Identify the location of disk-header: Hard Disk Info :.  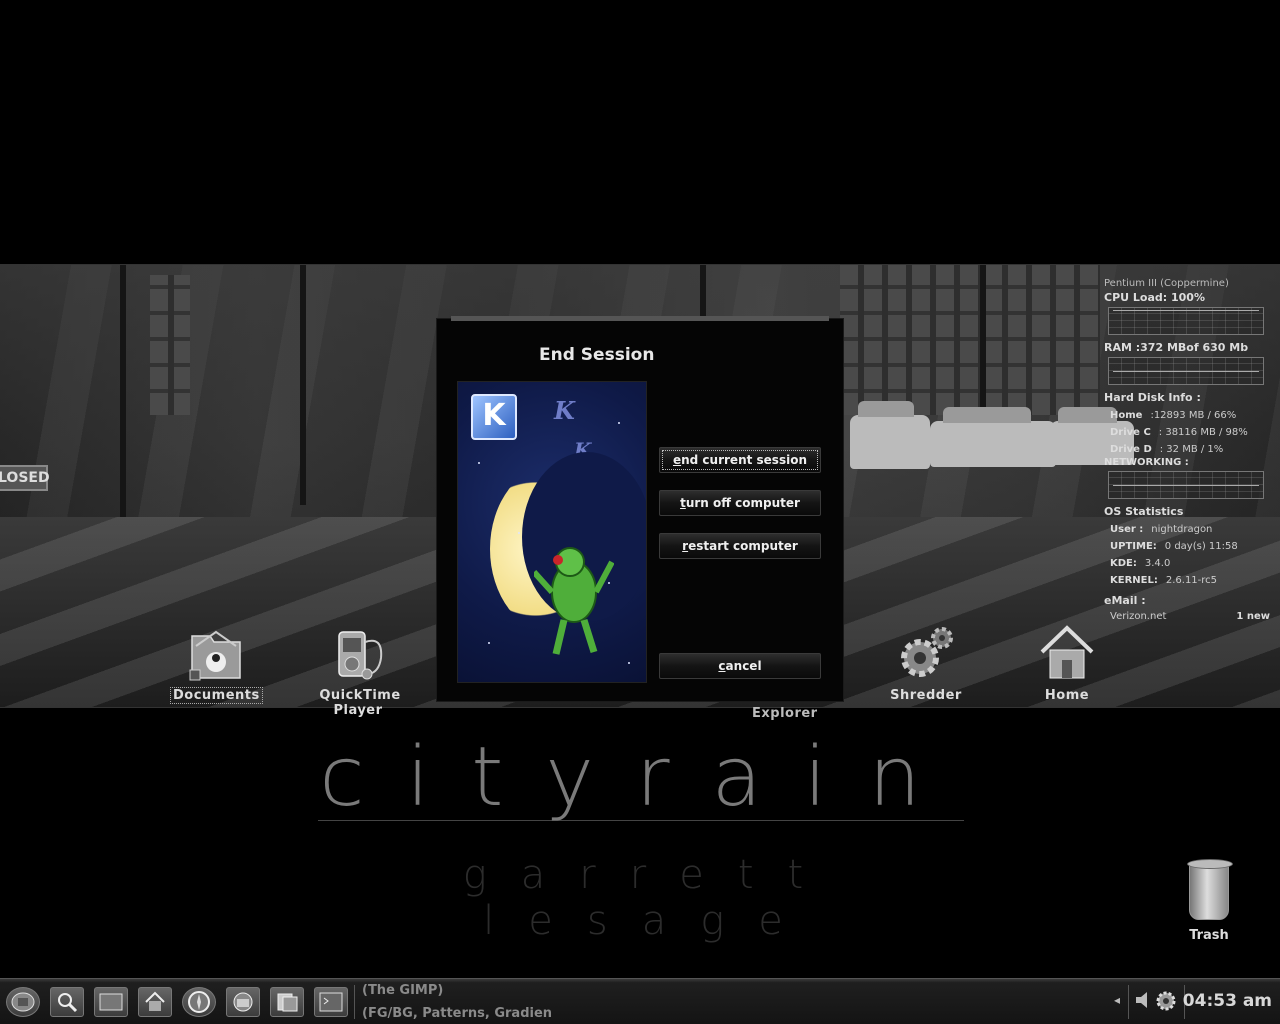
(1152, 397).